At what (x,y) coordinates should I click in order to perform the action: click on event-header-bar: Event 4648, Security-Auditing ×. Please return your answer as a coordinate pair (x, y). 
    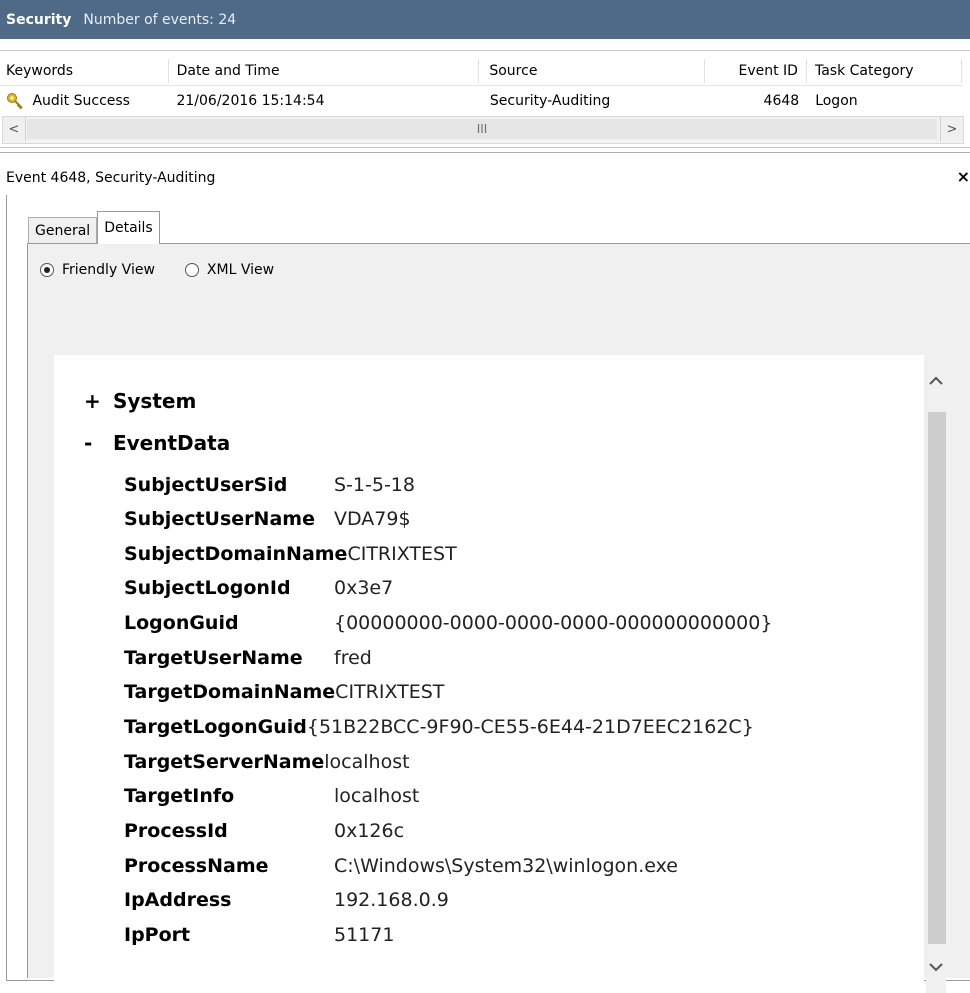
    Looking at the image, I should click on (485, 178).